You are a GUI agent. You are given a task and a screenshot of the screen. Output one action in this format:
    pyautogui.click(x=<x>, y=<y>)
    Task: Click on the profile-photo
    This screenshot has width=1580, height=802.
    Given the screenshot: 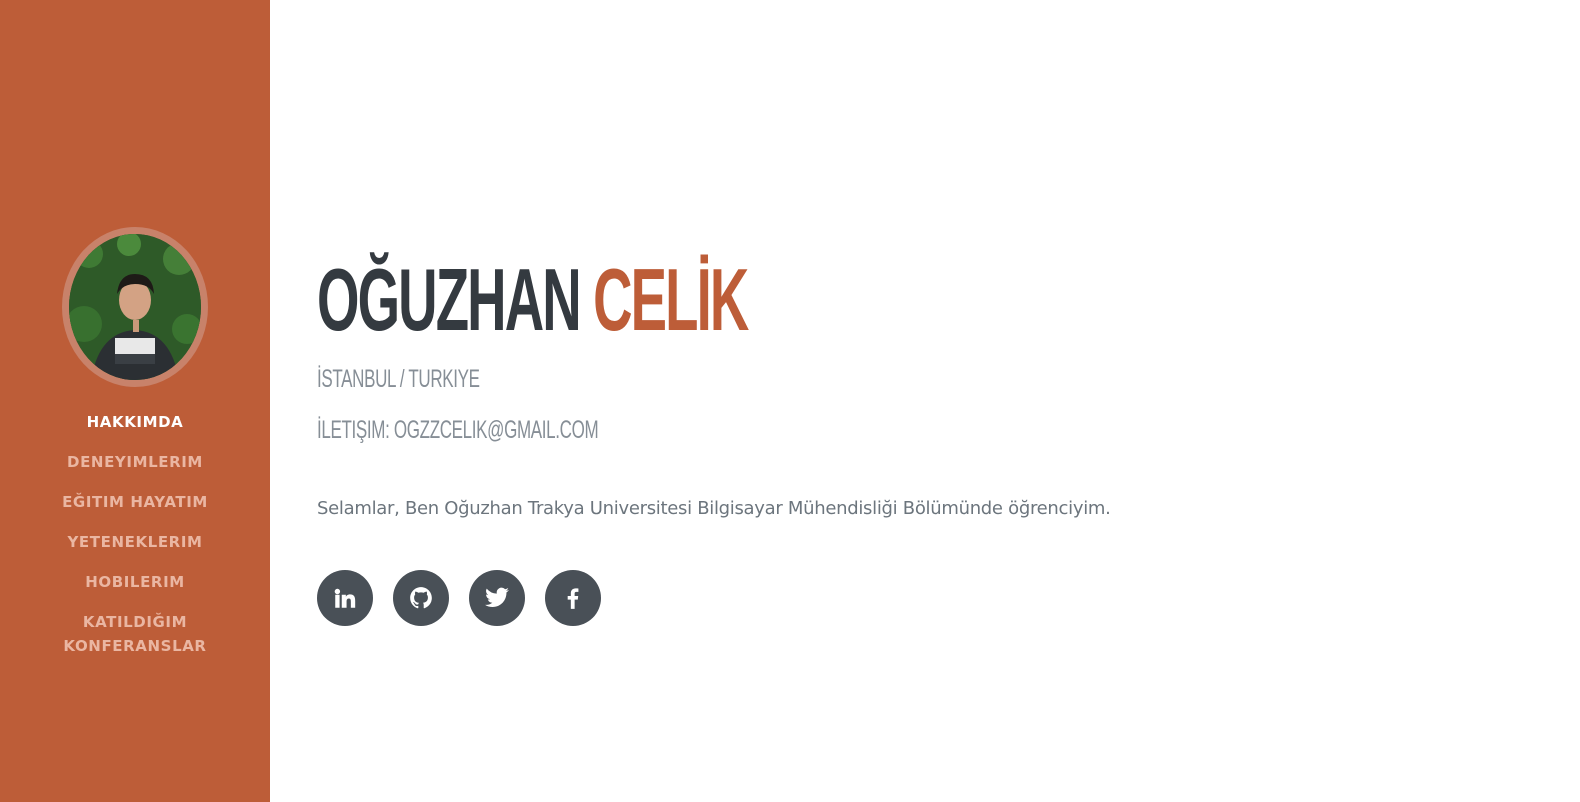 What is the action you would take?
    pyautogui.click(x=135, y=307)
    